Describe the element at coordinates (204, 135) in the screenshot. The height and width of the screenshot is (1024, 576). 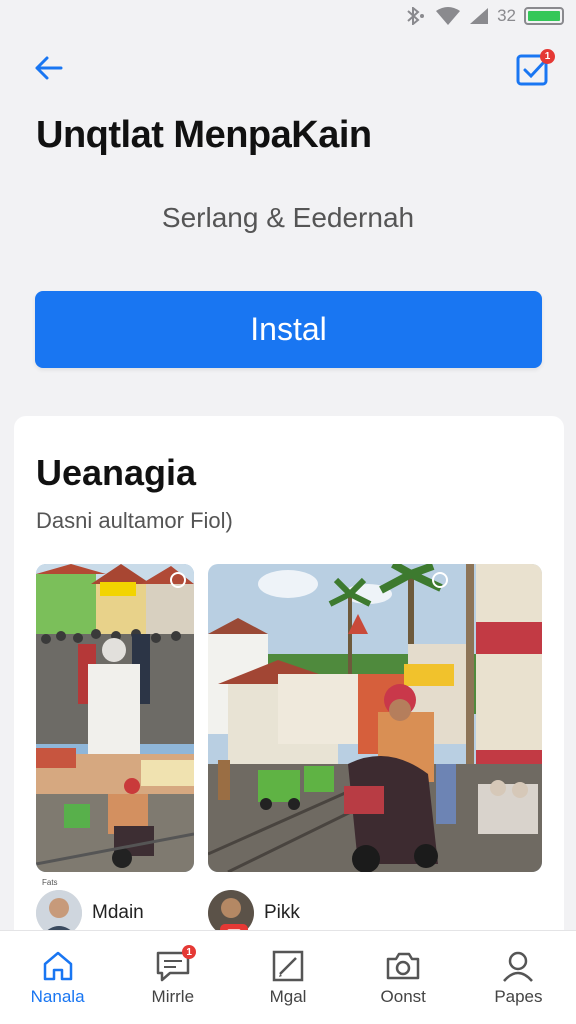
I see `page-title: Unqtlat MenpaKain` at that location.